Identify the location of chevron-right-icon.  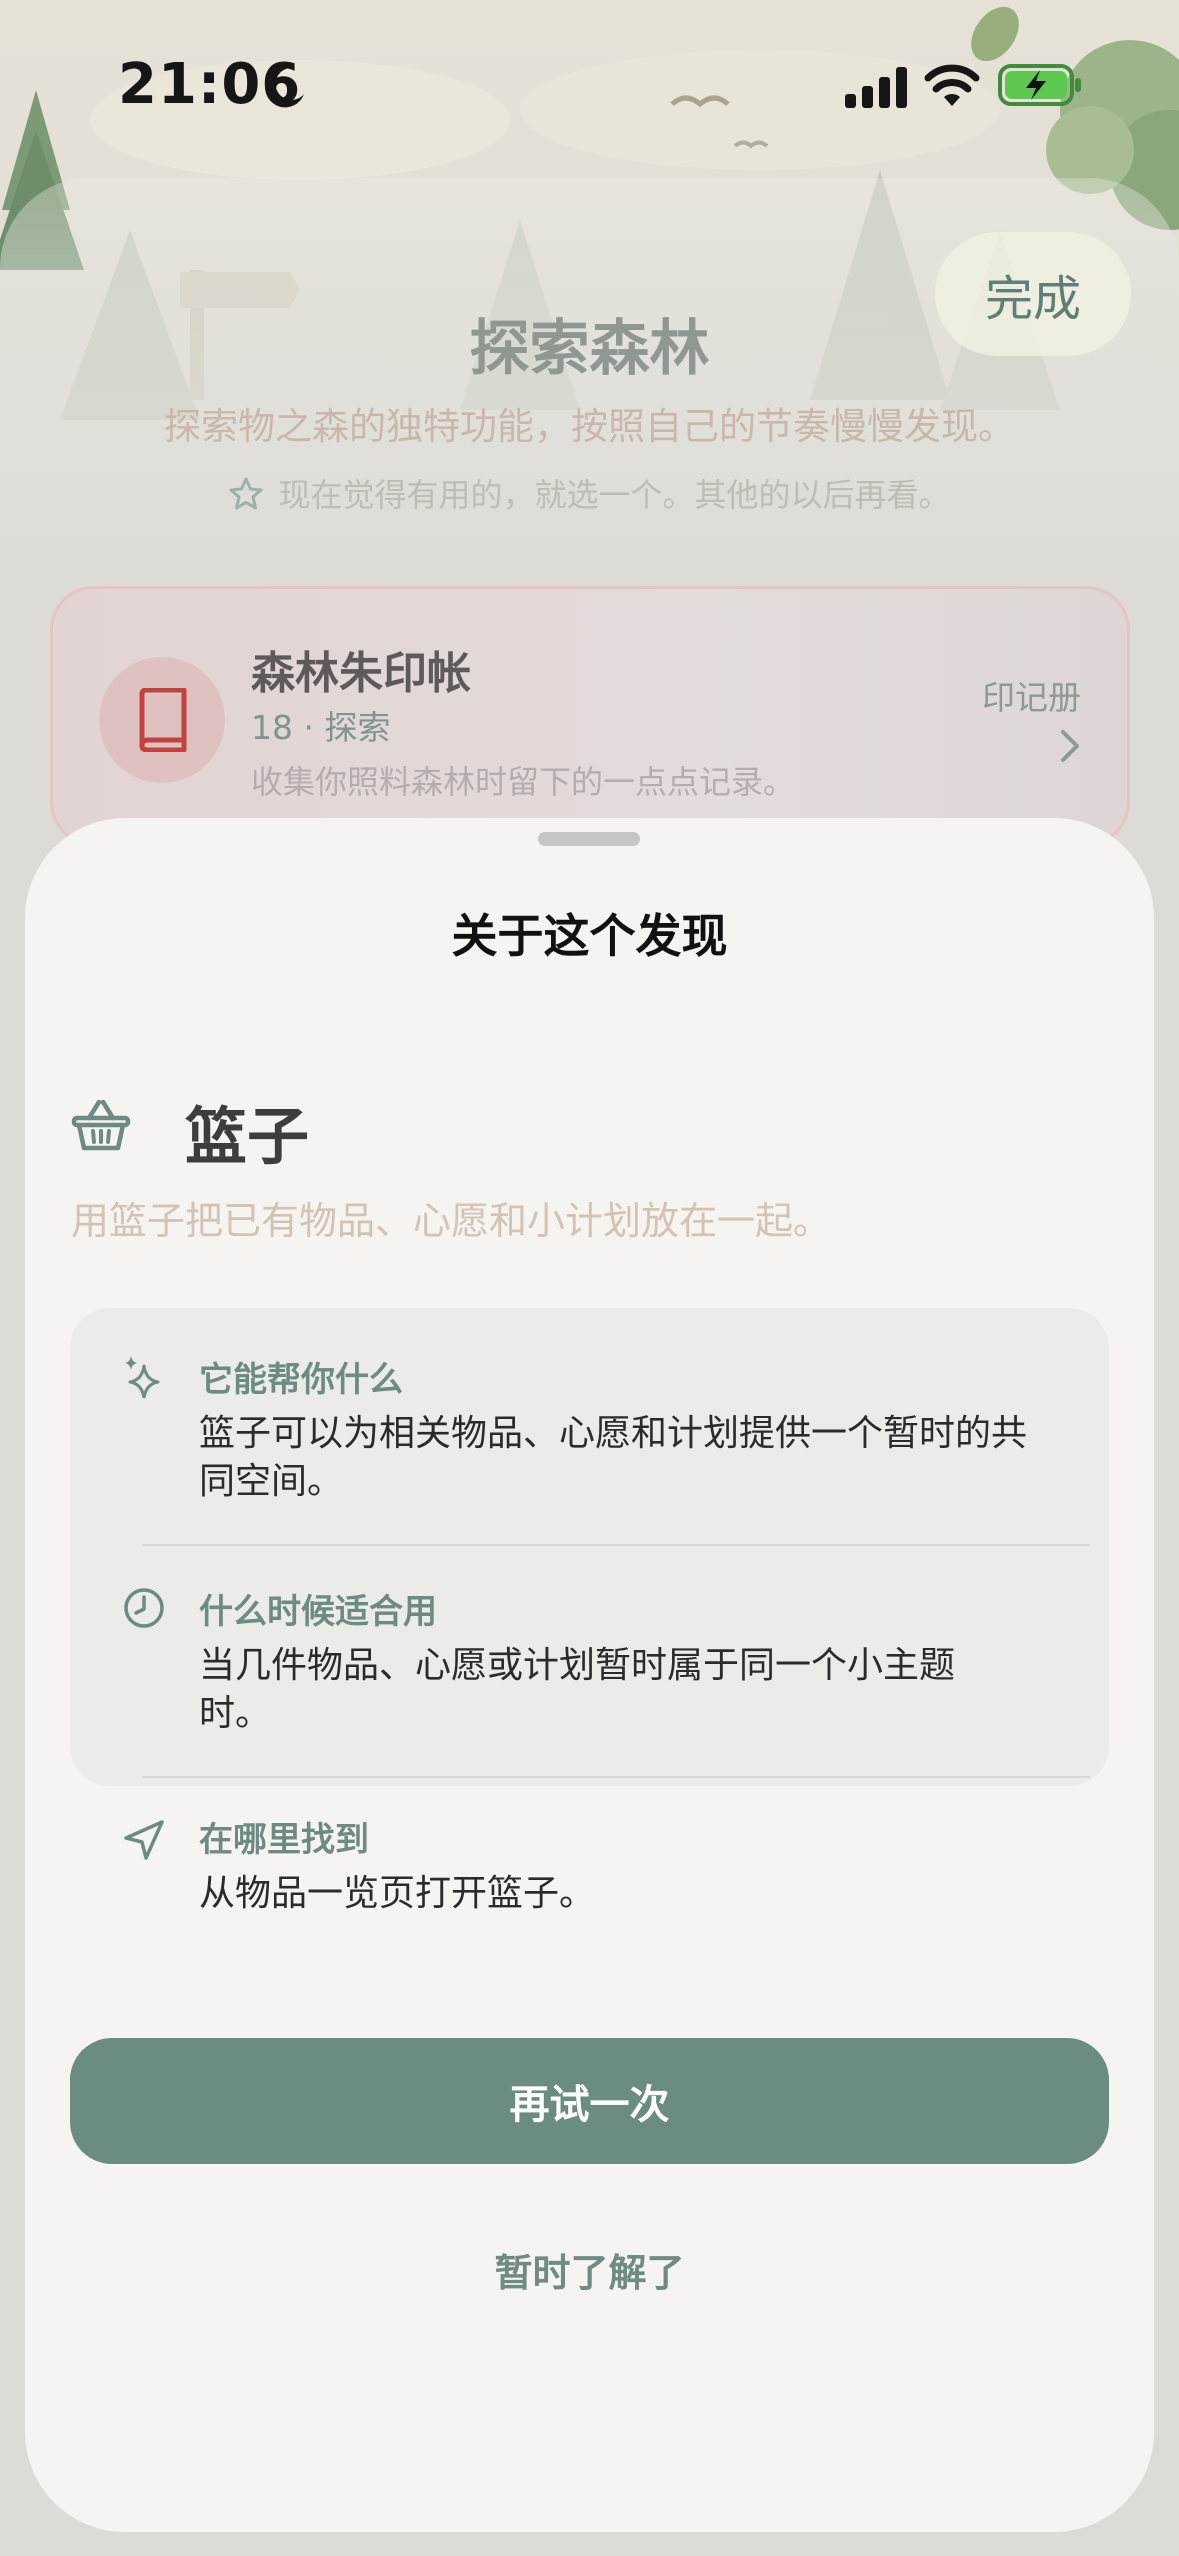
(1070, 746).